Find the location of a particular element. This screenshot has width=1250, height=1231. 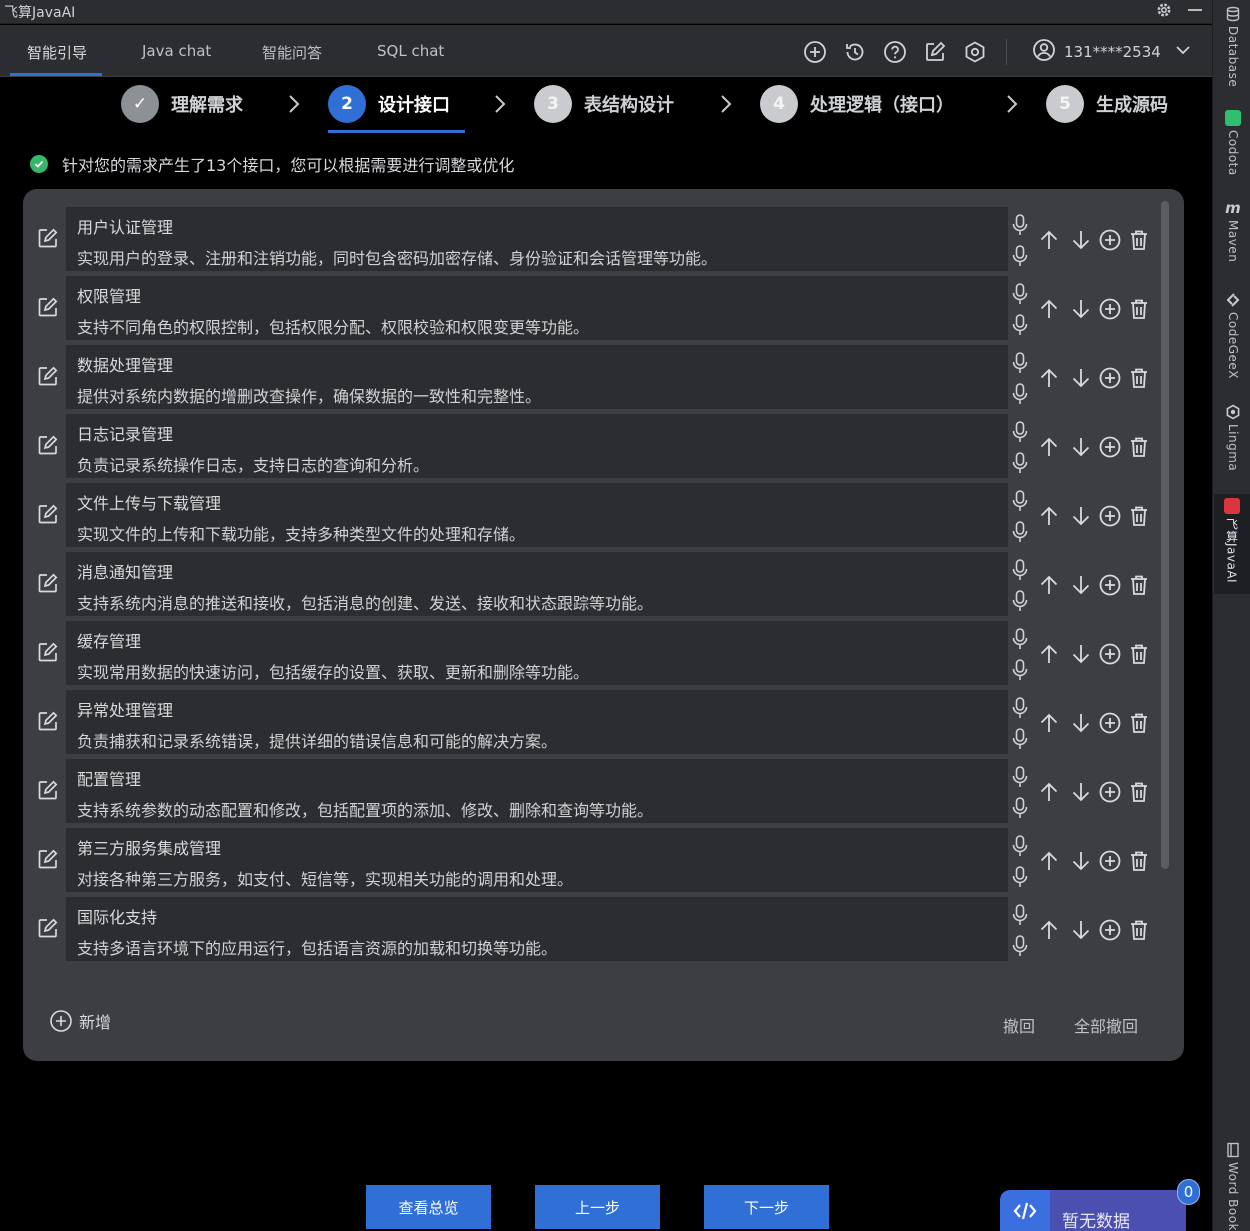

minimize-icon is located at coordinates (1195, 10).